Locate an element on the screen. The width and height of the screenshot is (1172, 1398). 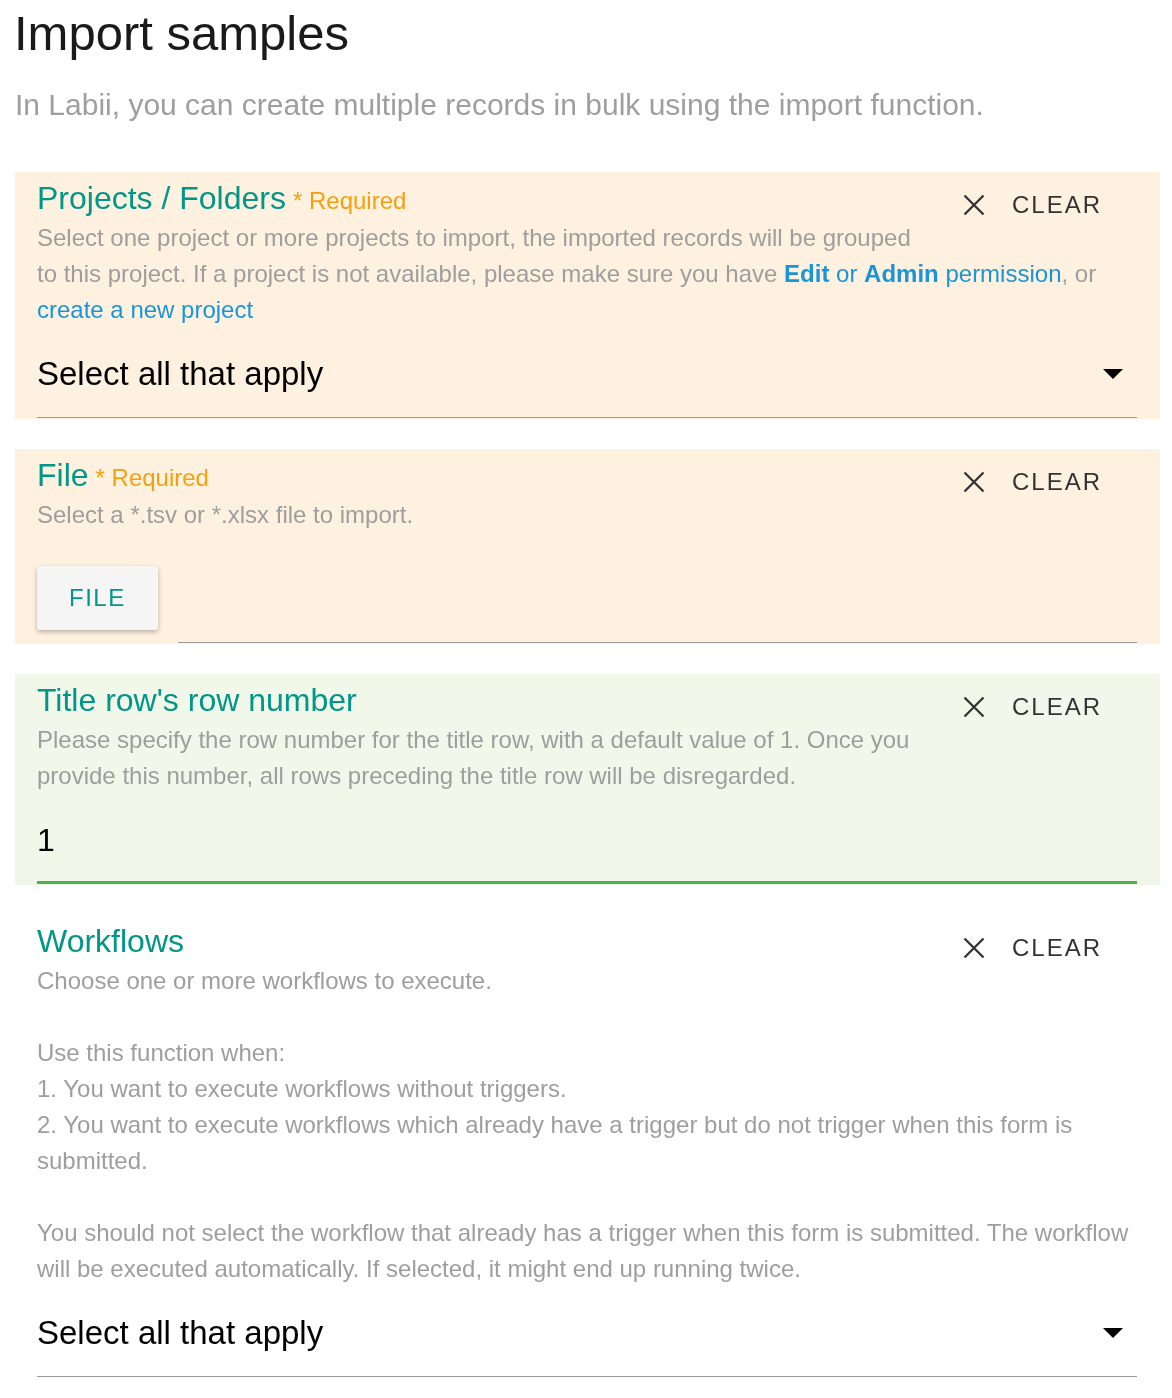
section-title: Projects / Folders is located at coordinates (161, 198).